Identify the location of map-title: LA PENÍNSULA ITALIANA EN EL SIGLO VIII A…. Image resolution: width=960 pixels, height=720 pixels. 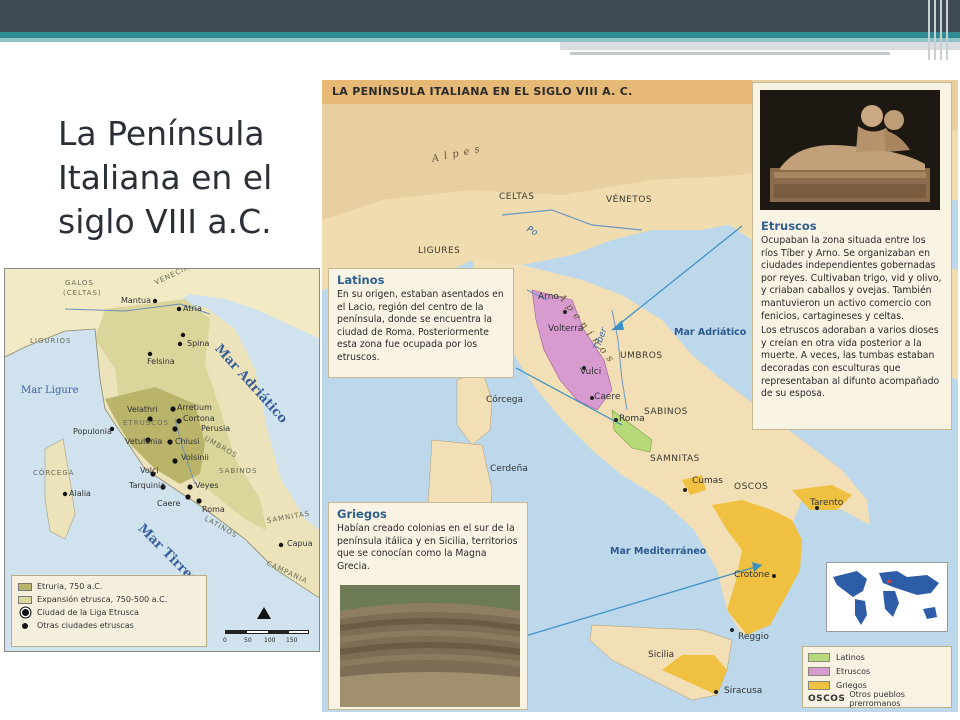
(482, 91).